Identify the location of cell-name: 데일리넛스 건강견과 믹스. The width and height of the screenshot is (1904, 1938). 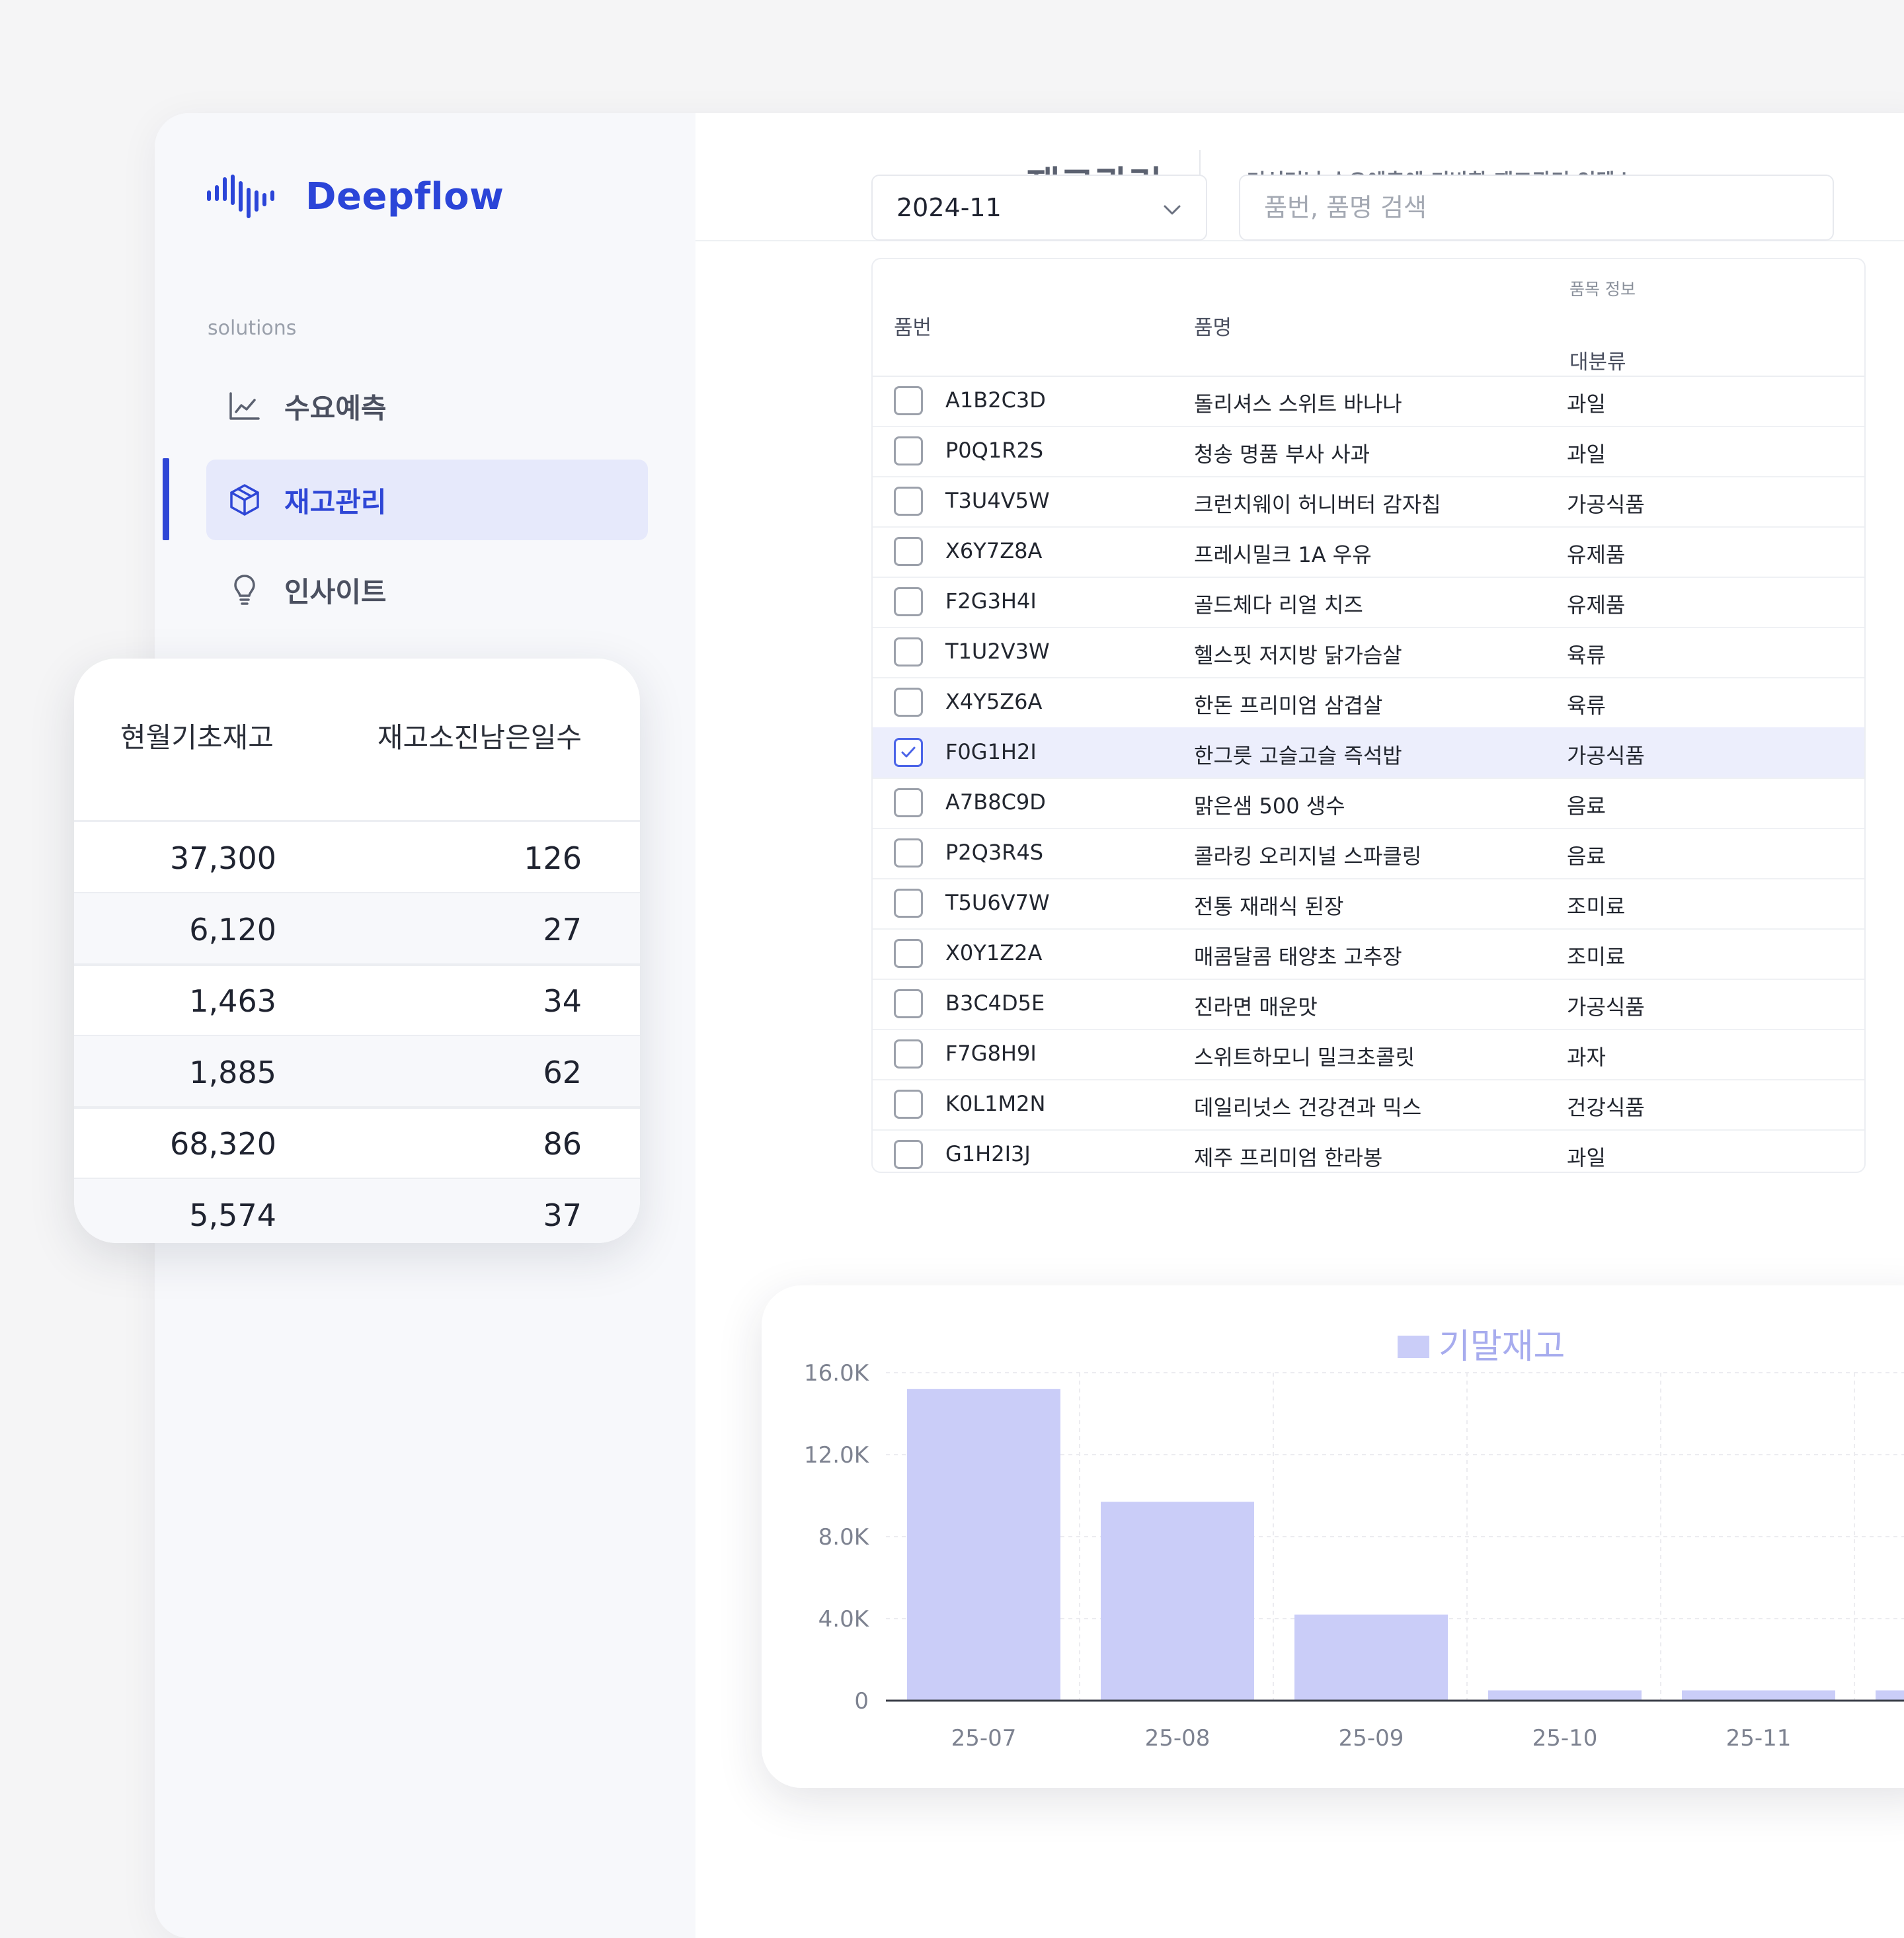
(1308, 1107).